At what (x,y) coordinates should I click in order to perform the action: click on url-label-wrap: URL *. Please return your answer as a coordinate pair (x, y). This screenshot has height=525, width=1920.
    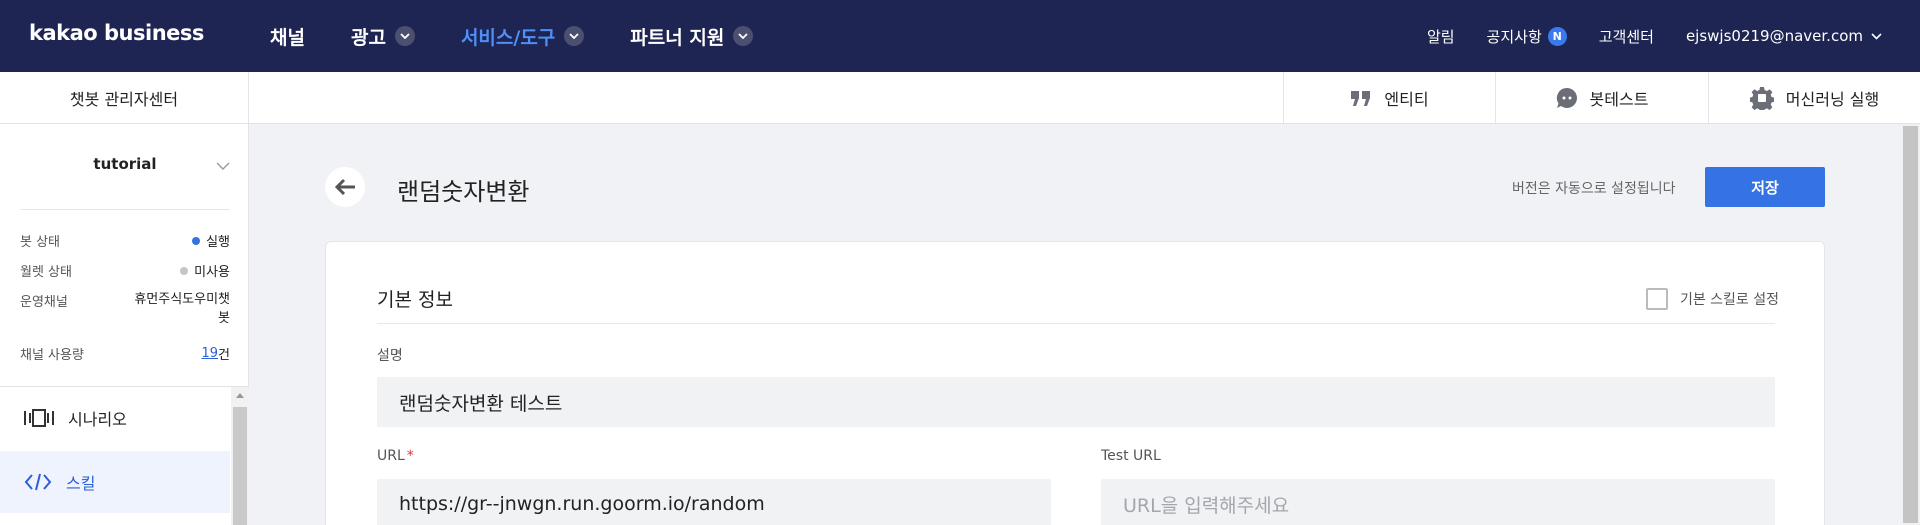
    Looking at the image, I should click on (395, 456).